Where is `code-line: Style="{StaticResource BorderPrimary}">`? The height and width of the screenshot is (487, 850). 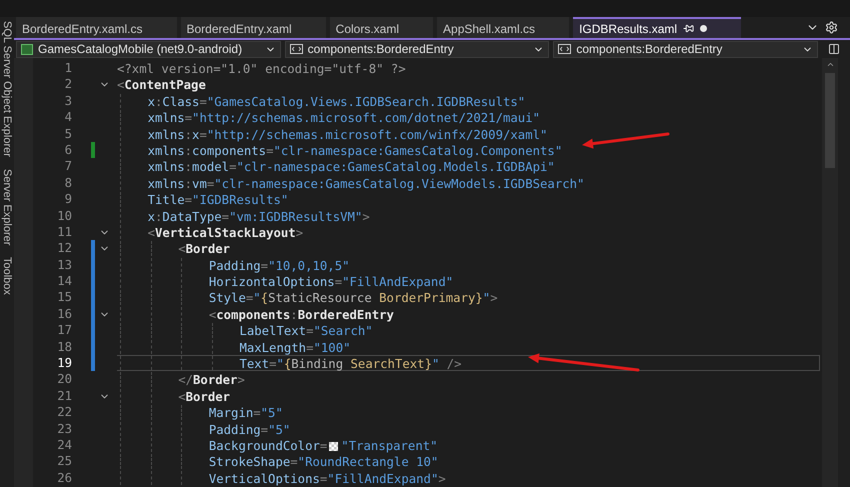 code-line: Style="{StaticResource BorderPrimary}"> is located at coordinates (468, 297).